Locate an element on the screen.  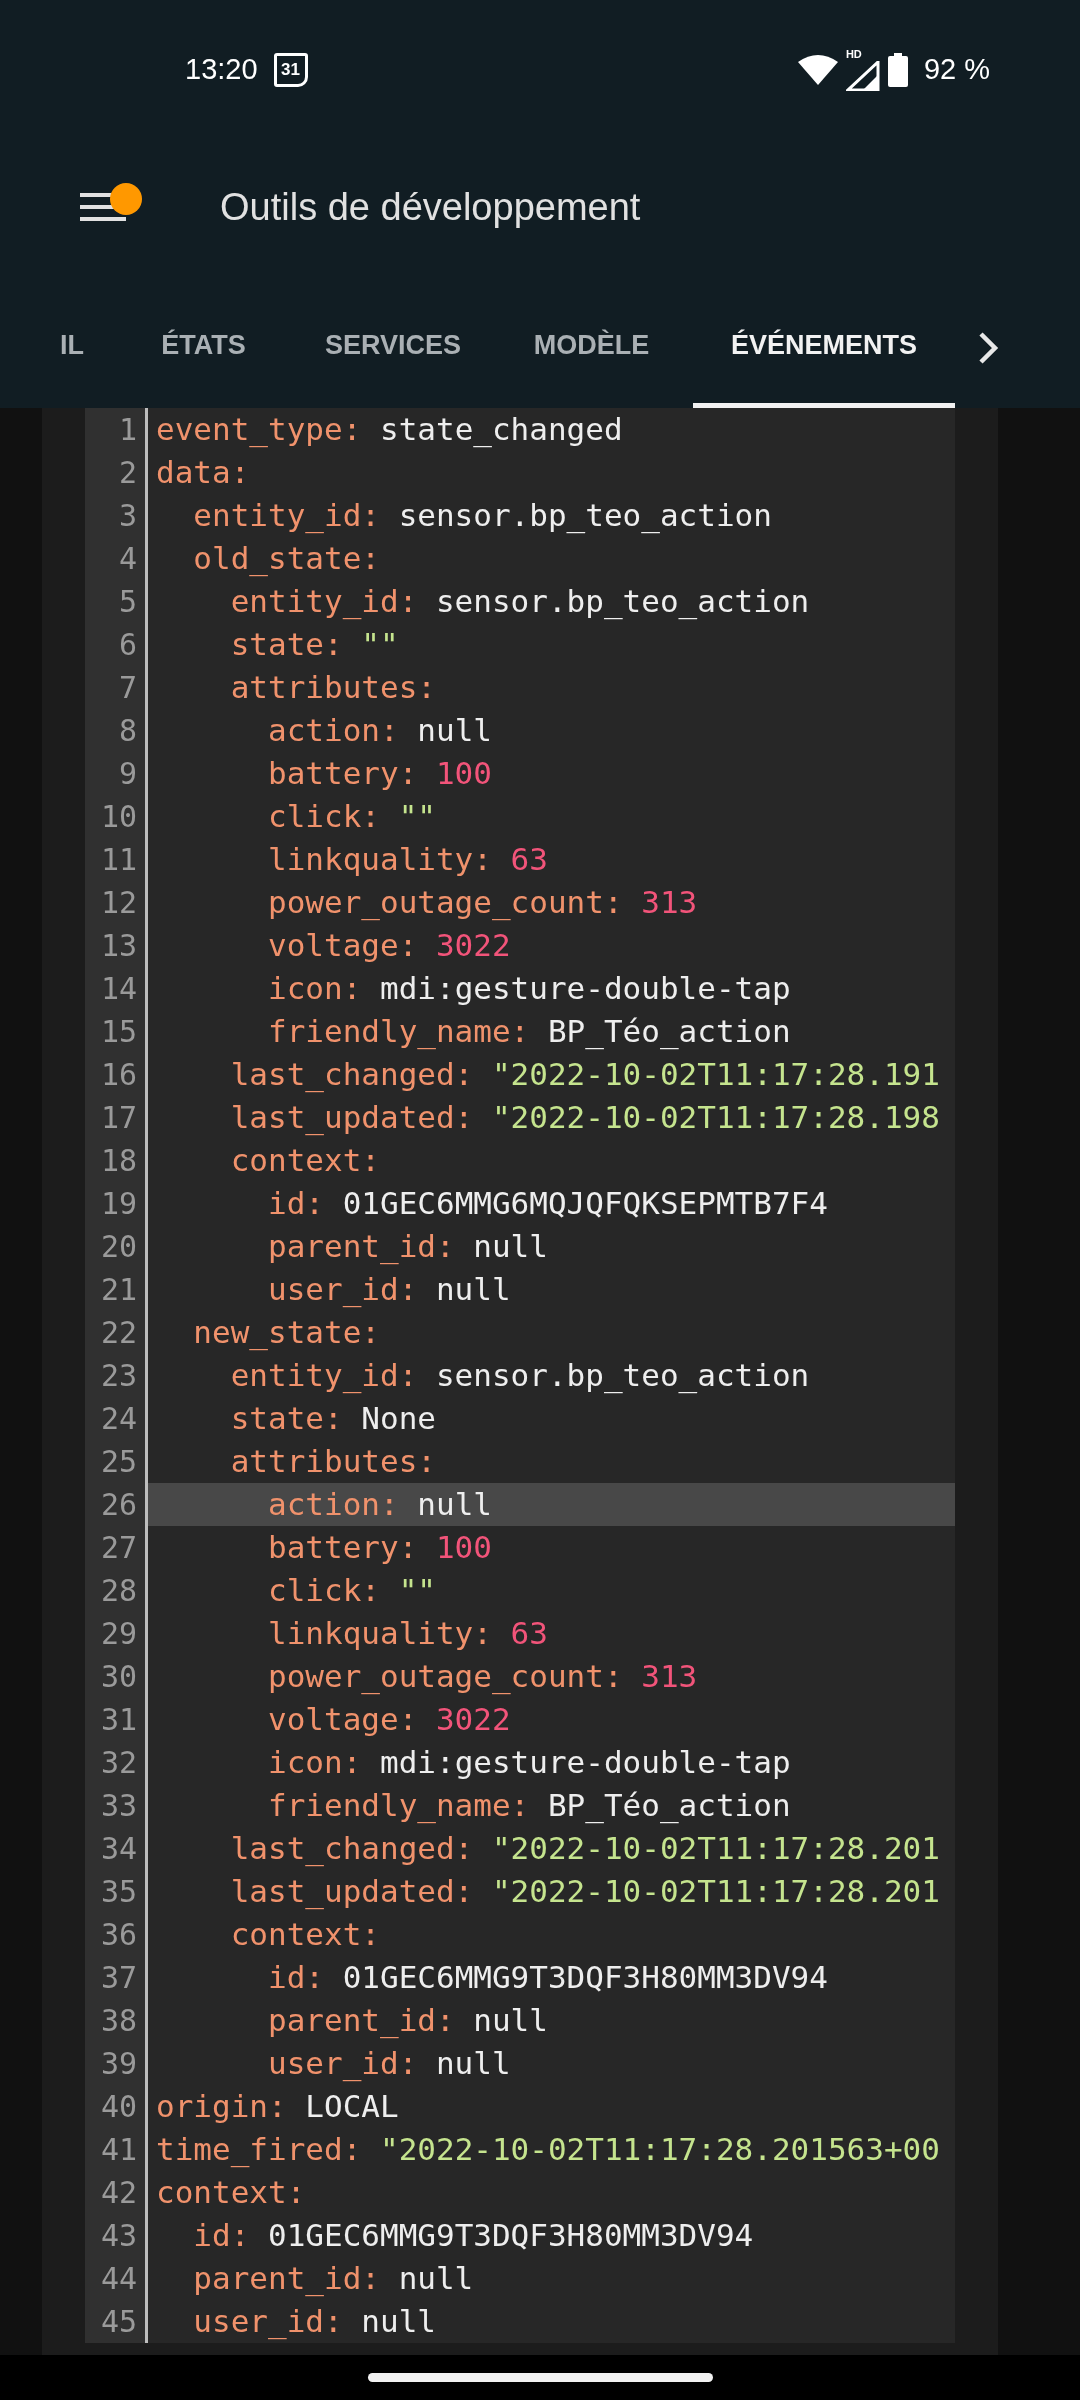
line-number: 35 is located at coordinates (118, 1892).